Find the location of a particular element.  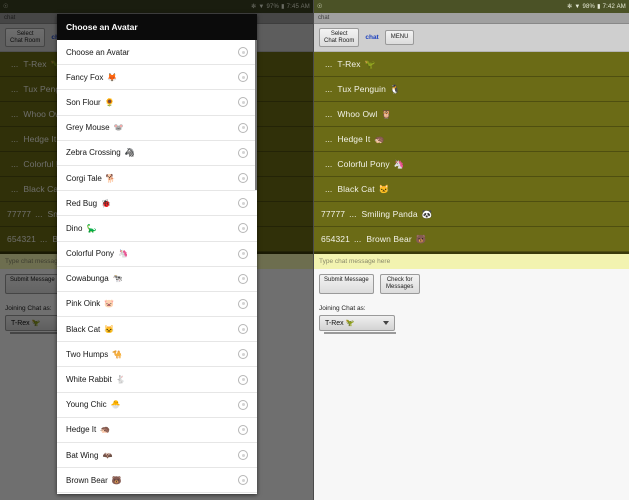

list-item: Cowabunga 🐄 is located at coordinates (157, 279).